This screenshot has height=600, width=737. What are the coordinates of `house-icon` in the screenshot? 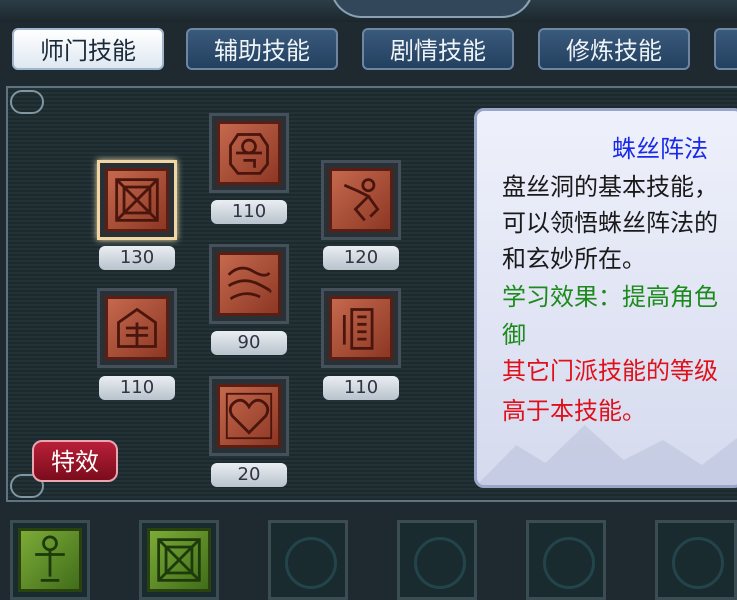 It's located at (137, 327).